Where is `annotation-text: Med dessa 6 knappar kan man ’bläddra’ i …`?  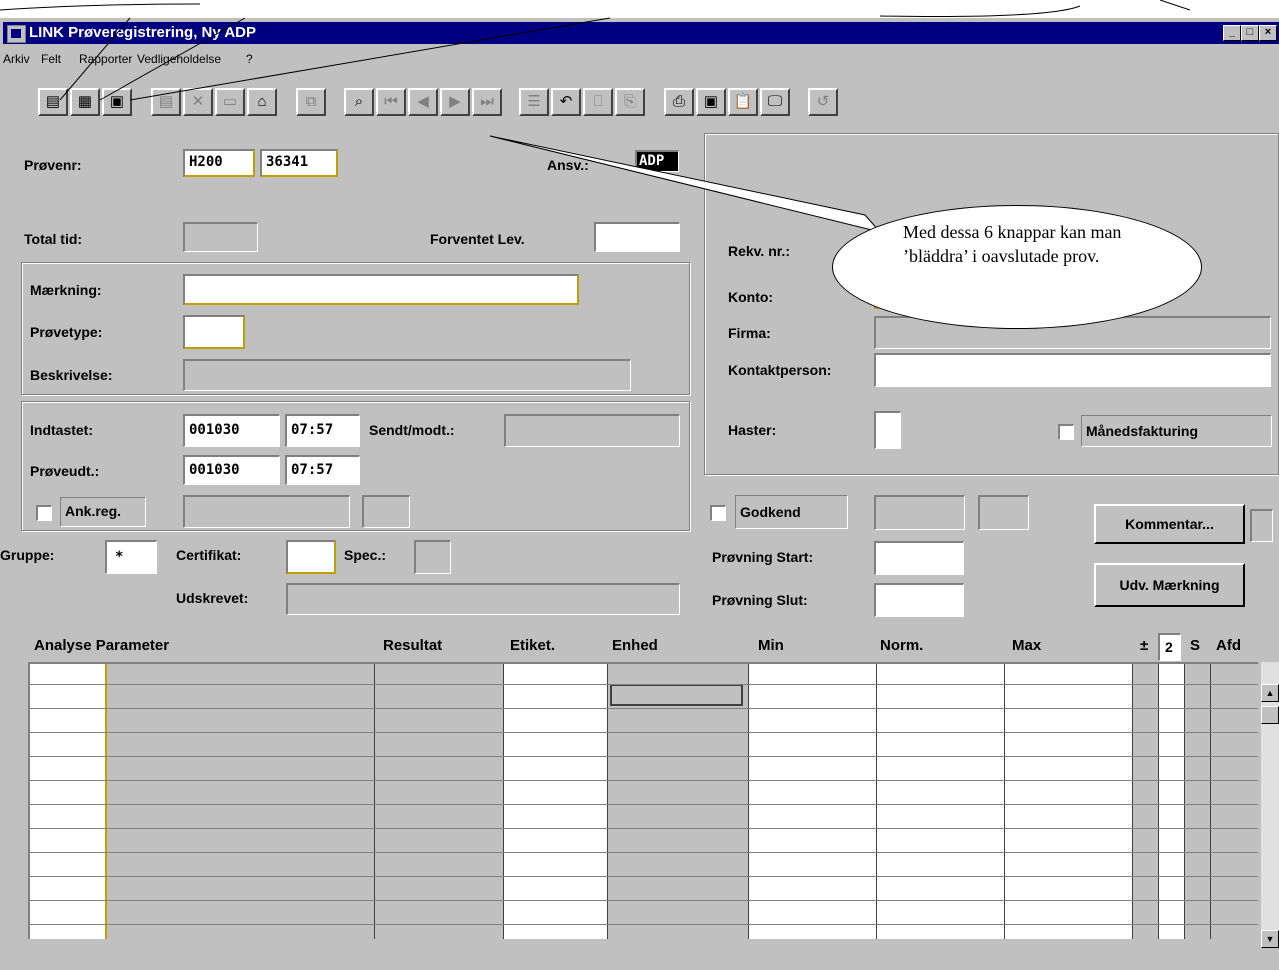 annotation-text: Med dessa 6 knappar kan man ’bläddra’ i … is located at coordinates (1012, 244).